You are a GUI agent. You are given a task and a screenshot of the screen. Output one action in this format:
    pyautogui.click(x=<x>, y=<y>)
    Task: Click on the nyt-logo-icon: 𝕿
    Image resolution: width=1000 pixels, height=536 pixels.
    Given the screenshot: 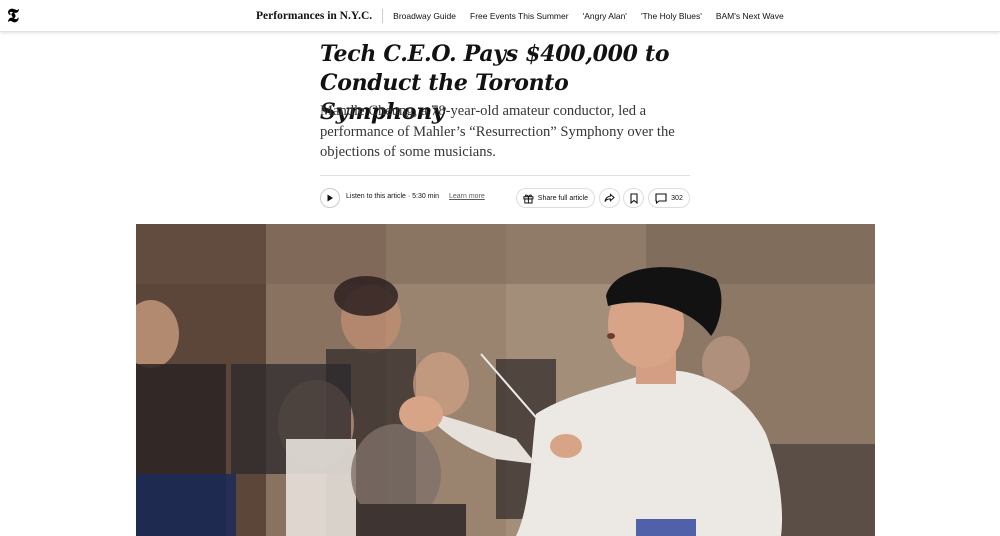 What is the action you would take?
    pyautogui.click(x=13, y=16)
    